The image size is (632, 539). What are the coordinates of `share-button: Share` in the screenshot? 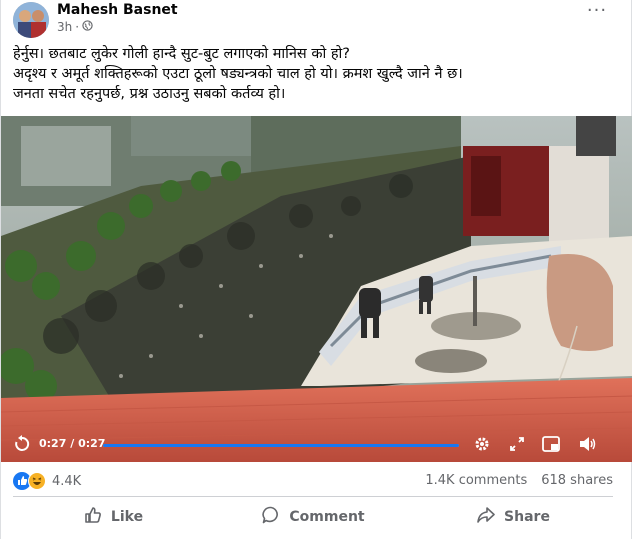 It's located at (513, 517).